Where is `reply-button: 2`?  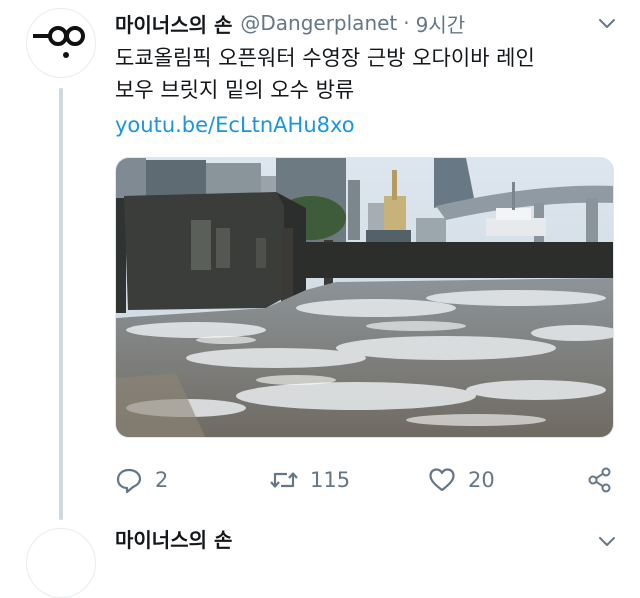 reply-button: 2 is located at coordinates (141, 480).